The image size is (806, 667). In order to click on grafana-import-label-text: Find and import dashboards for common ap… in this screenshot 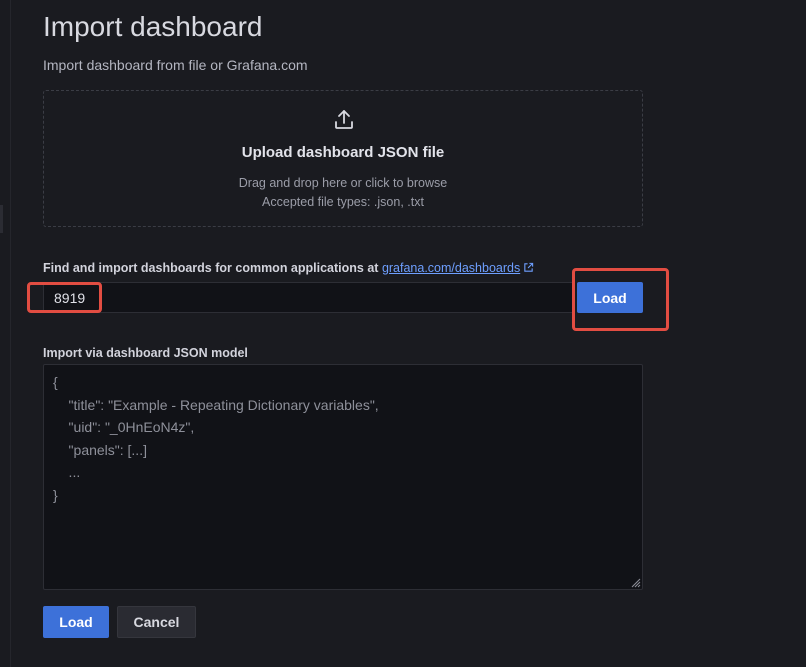, I will do `click(211, 268)`.